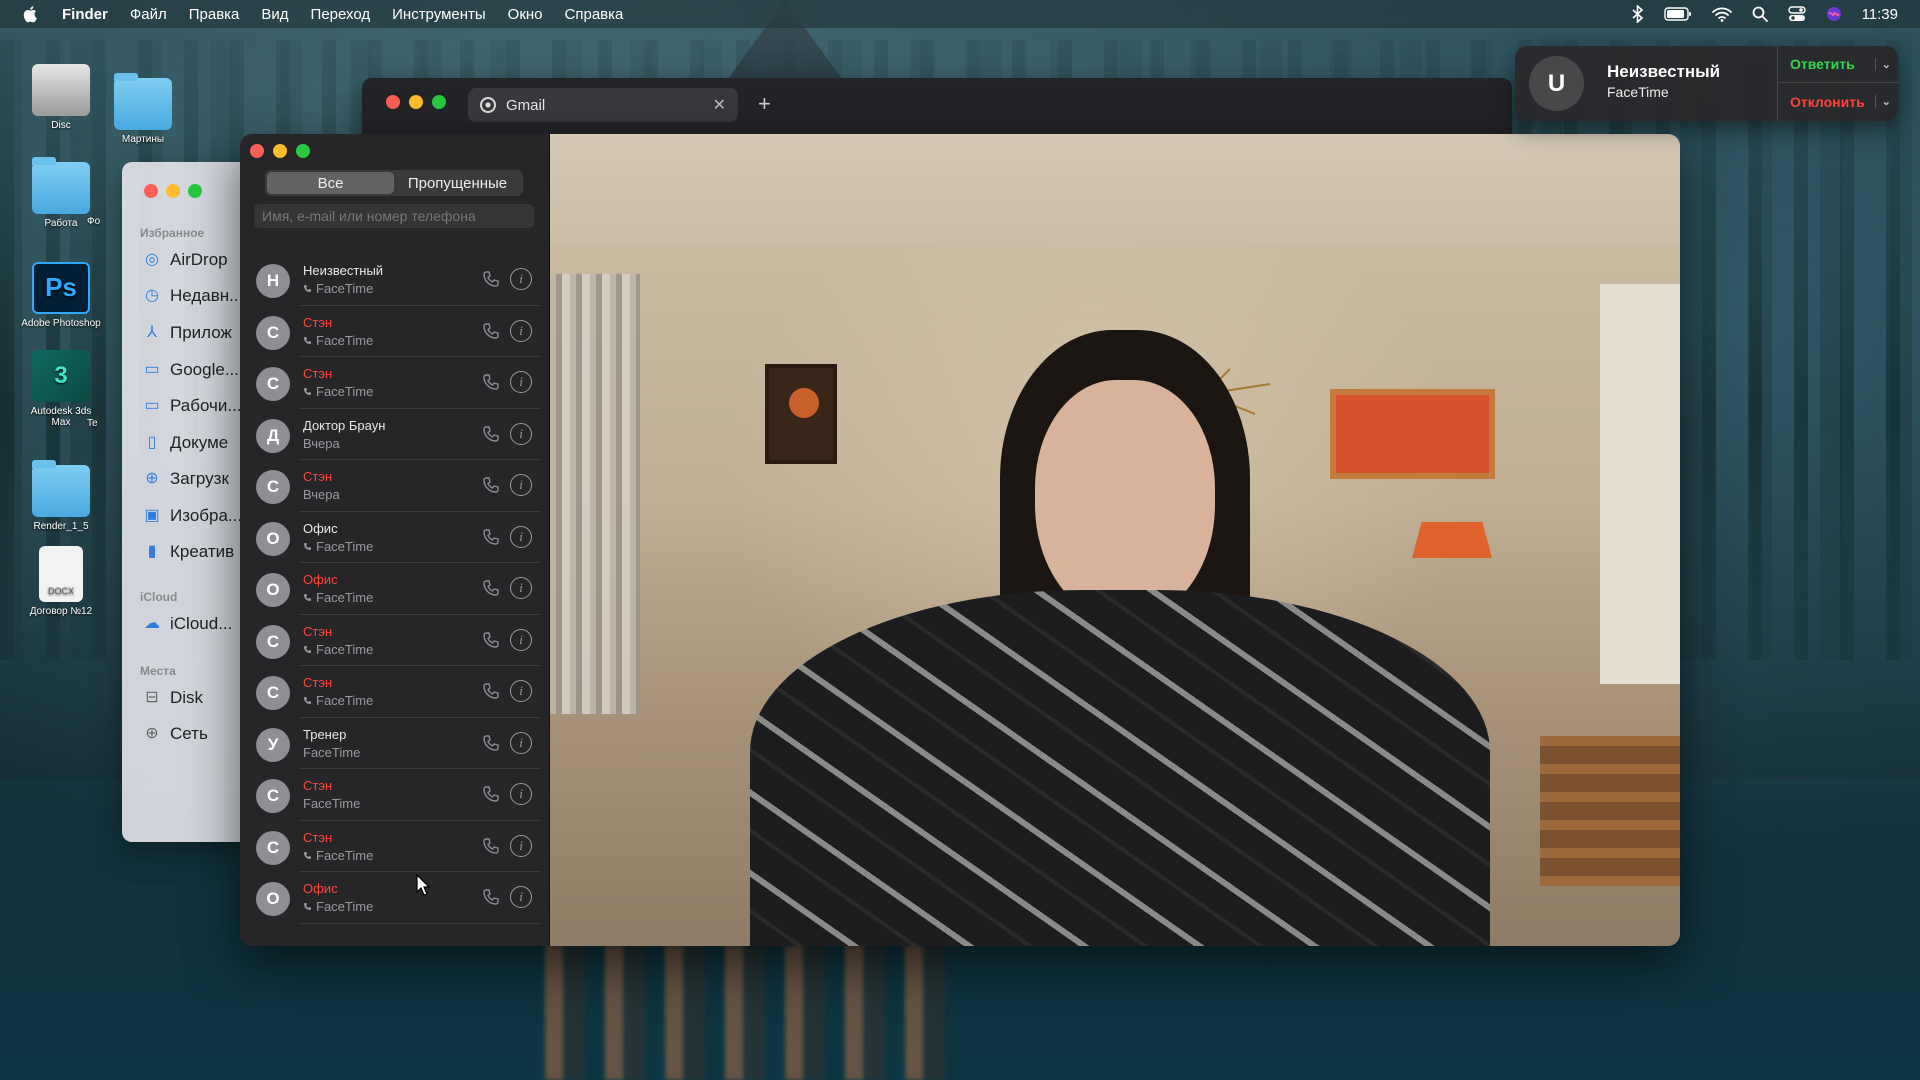  I want to click on desktop-icon-photoshop: Ps Adobe Photoshop, so click(61, 295).